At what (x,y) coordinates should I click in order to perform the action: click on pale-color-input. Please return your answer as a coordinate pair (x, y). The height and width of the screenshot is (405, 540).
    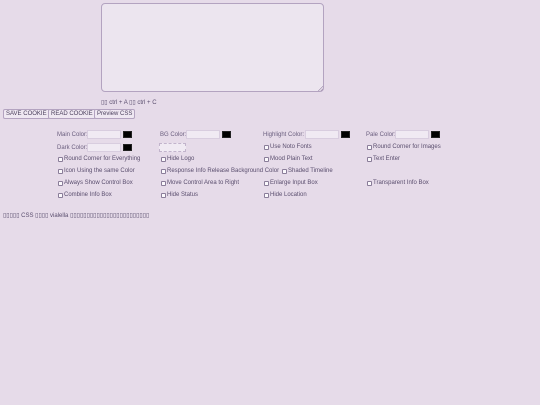
    Looking at the image, I should click on (412, 134).